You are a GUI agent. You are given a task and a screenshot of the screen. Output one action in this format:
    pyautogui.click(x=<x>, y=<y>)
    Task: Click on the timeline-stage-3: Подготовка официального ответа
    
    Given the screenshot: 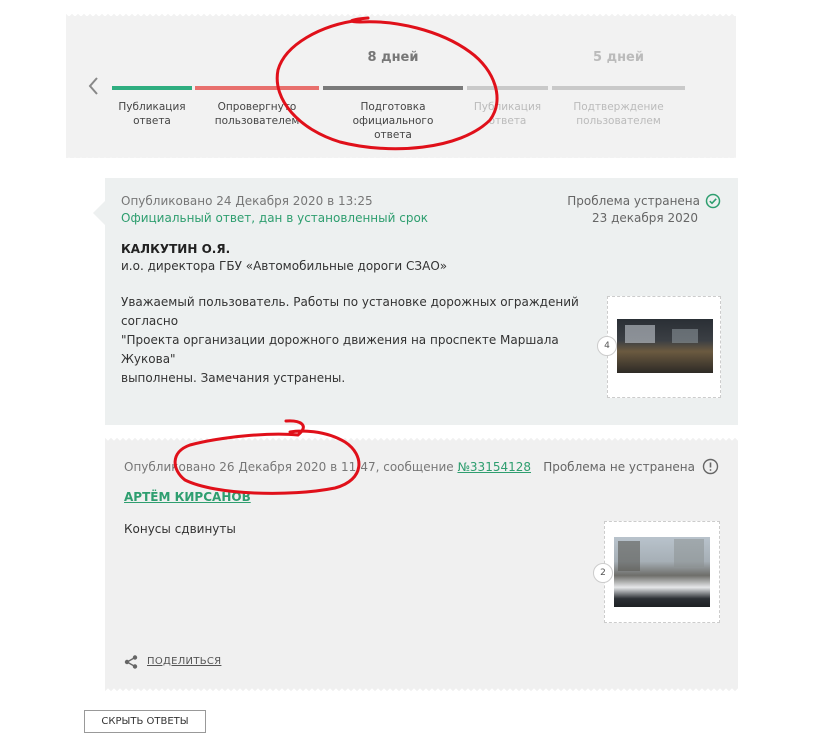 What is the action you would take?
    pyautogui.click(x=393, y=114)
    